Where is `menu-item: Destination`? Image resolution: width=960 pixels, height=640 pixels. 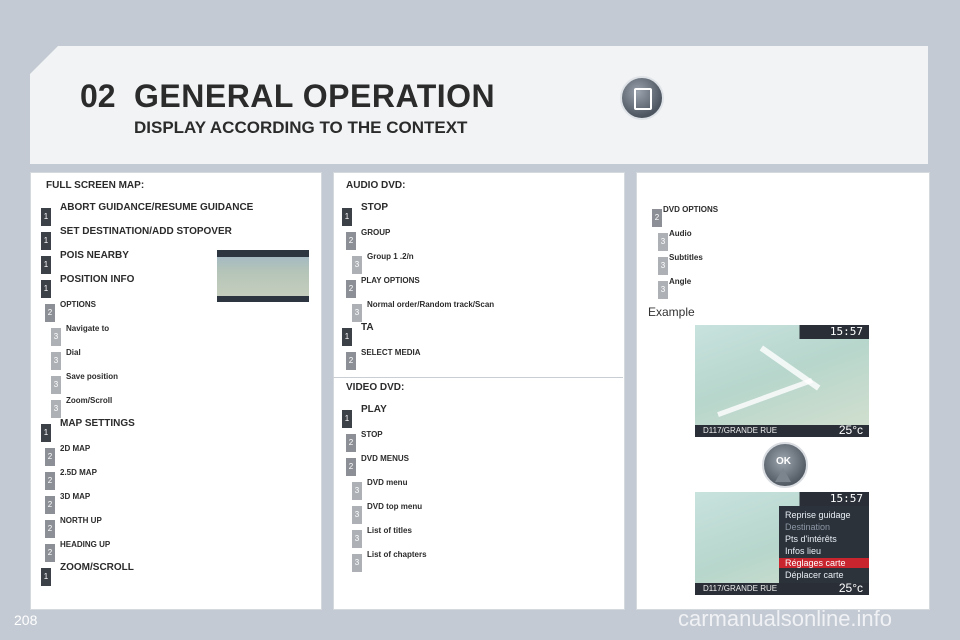
menu-item: Destination is located at coordinates (807, 527).